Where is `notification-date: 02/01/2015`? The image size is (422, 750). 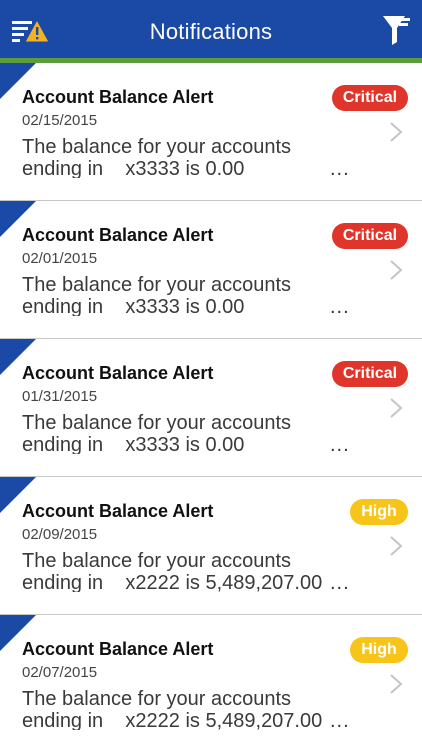
notification-date: 02/01/2015 is located at coordinates (60, 258).